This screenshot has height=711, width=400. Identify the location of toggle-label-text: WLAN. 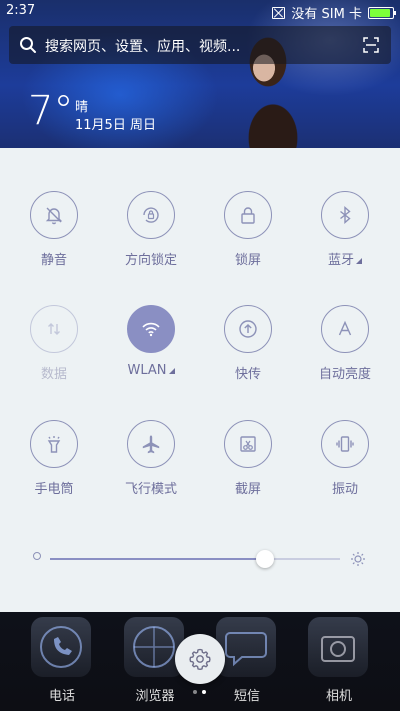
(147, 370).